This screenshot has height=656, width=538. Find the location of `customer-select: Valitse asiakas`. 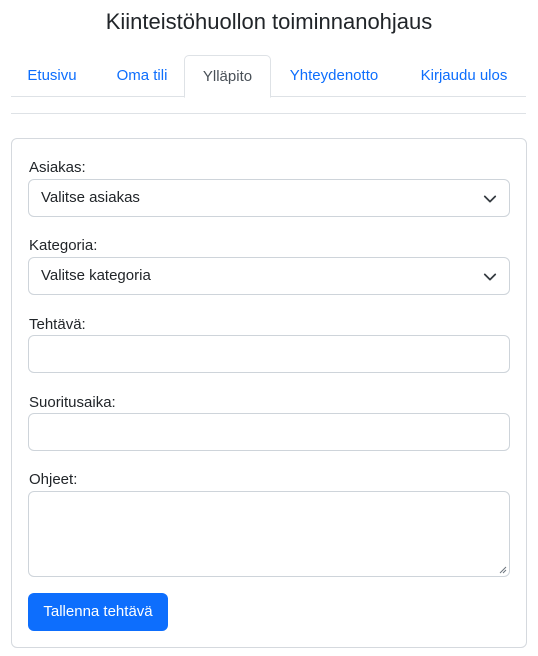

customer-select: Valitse asiakas is located at coordinates (269, 198).